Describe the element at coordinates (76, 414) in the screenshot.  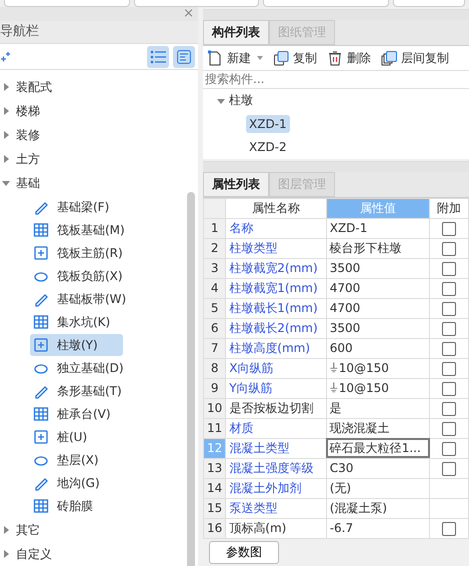
I see `tree-item: 桩承台(V)` at that location.